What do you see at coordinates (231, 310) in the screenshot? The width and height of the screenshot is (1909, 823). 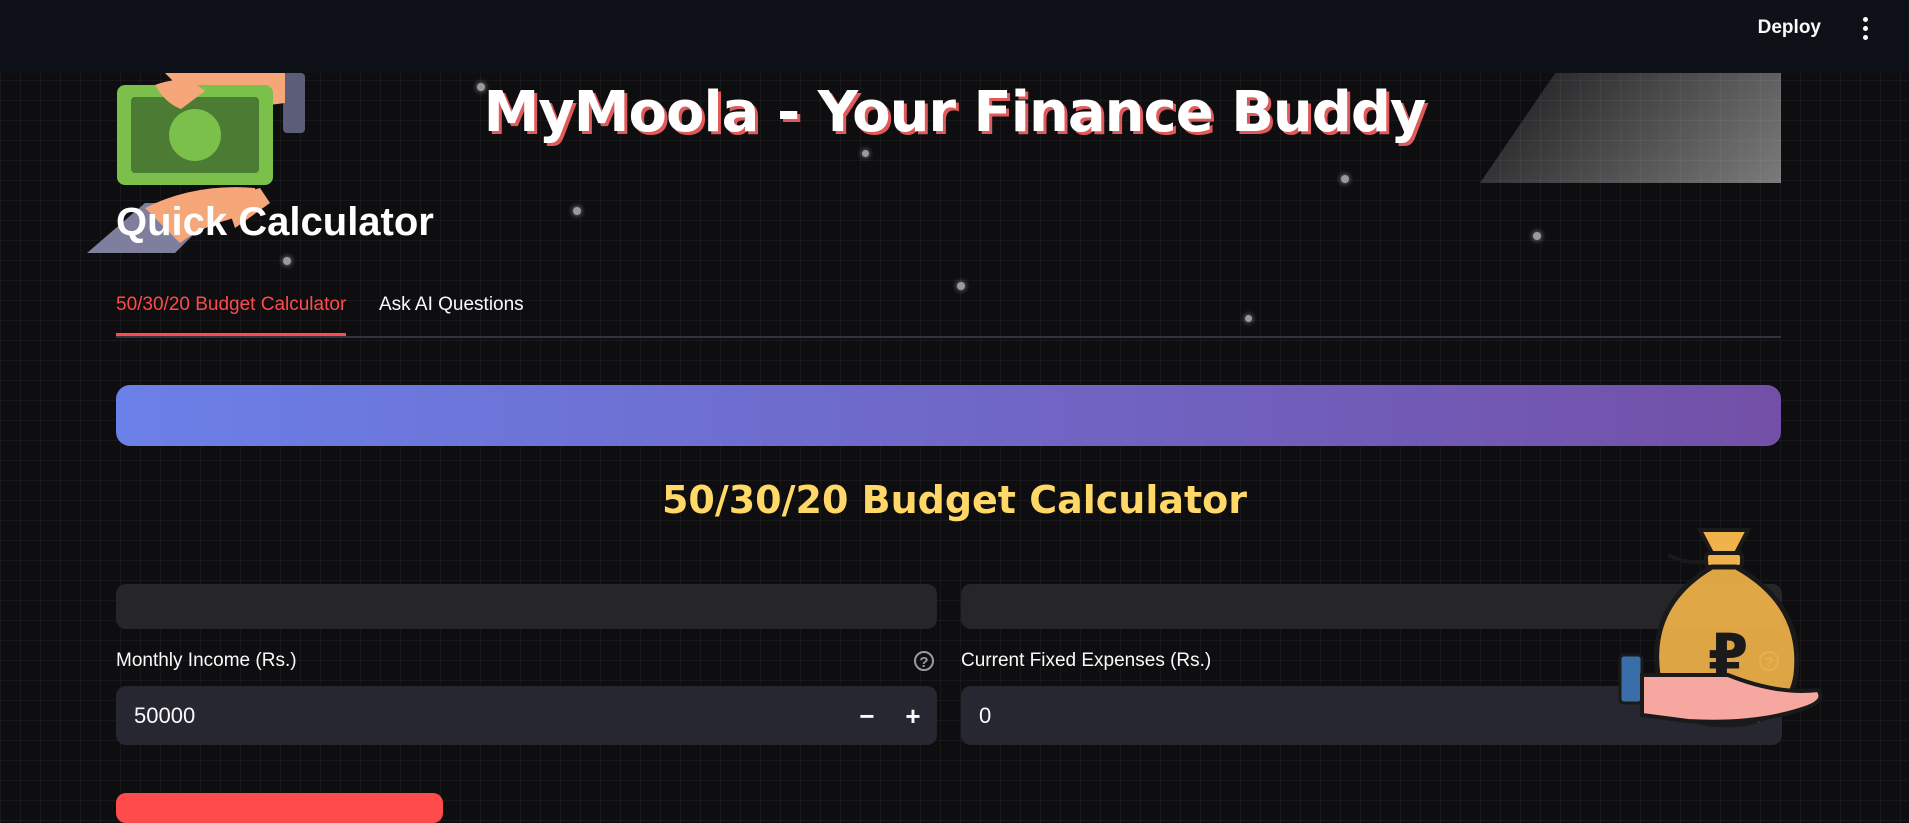 I see `tab-budget-calculator: 50/30/20 Budget Calculator` at bounding box center [231, 310].